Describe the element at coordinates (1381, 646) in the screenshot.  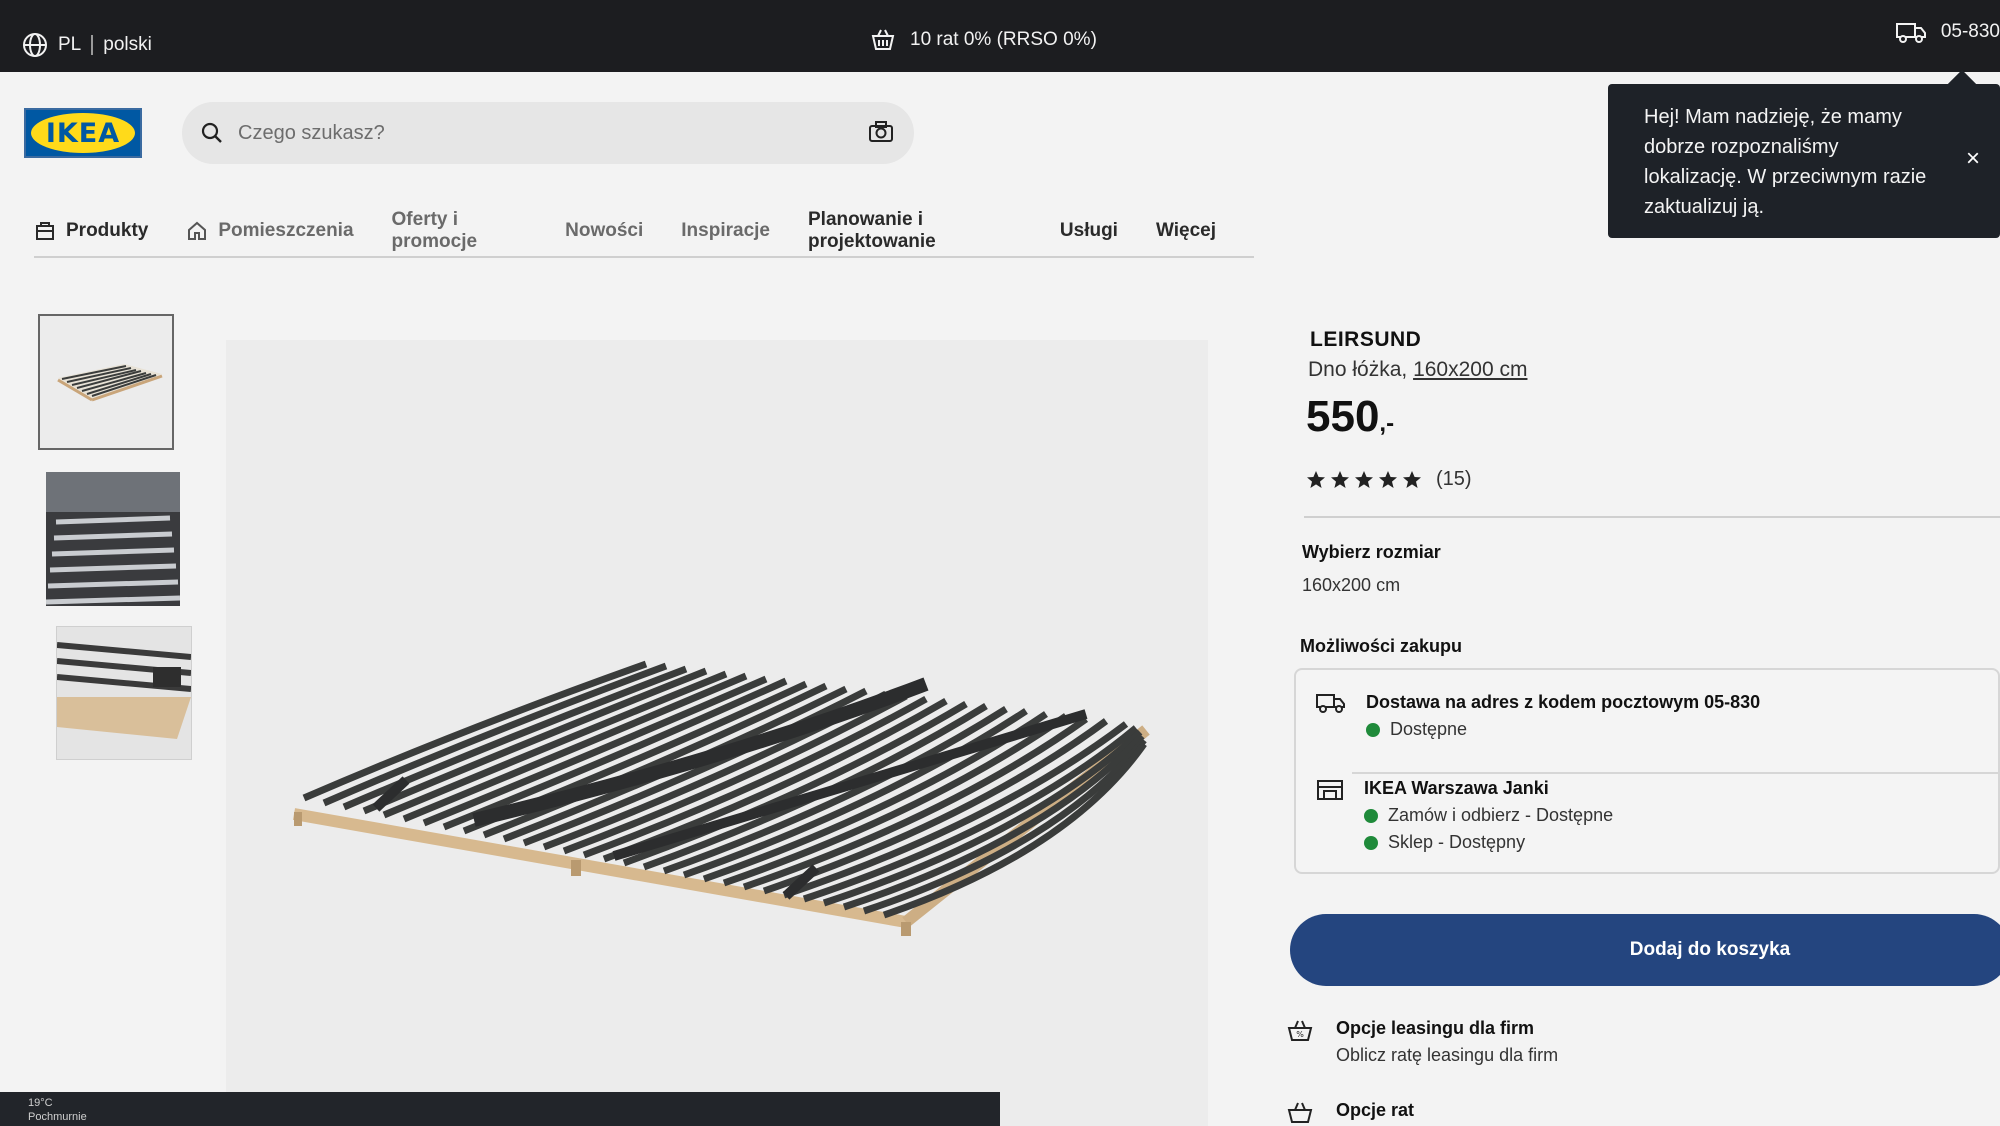
I see `purchase-options-label: Możliwości zakupu` at that location.